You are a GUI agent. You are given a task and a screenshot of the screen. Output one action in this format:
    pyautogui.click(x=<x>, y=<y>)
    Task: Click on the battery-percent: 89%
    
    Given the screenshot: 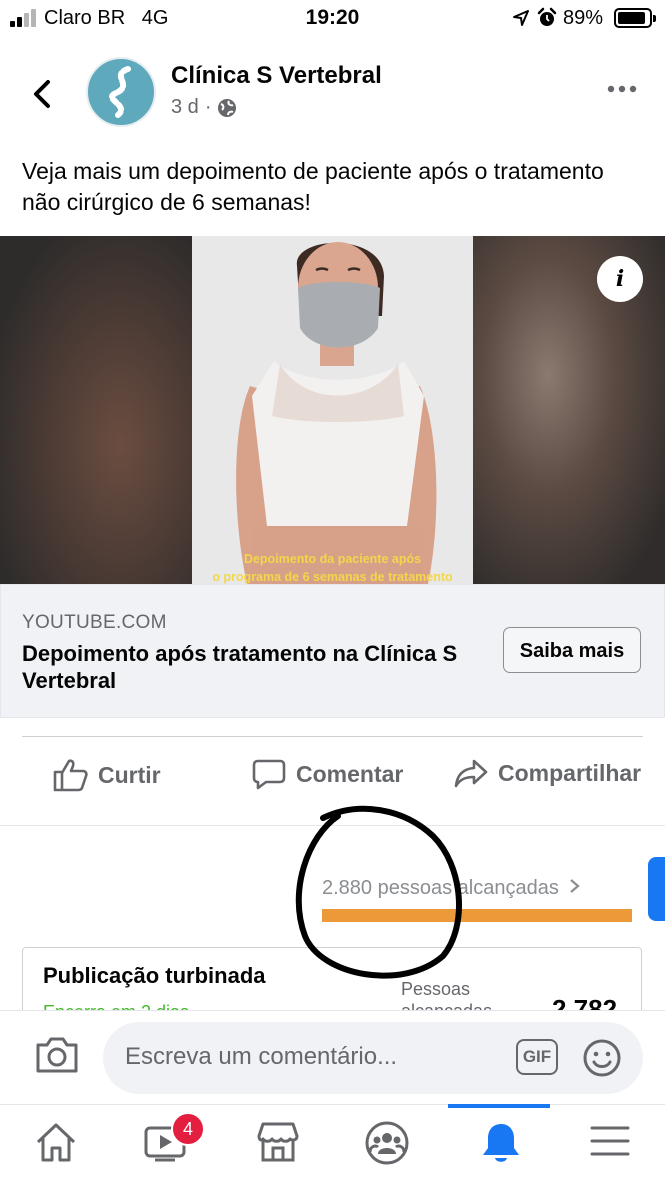 What is the action you would take?
    pyautogui.click(x=583, y=18)
    